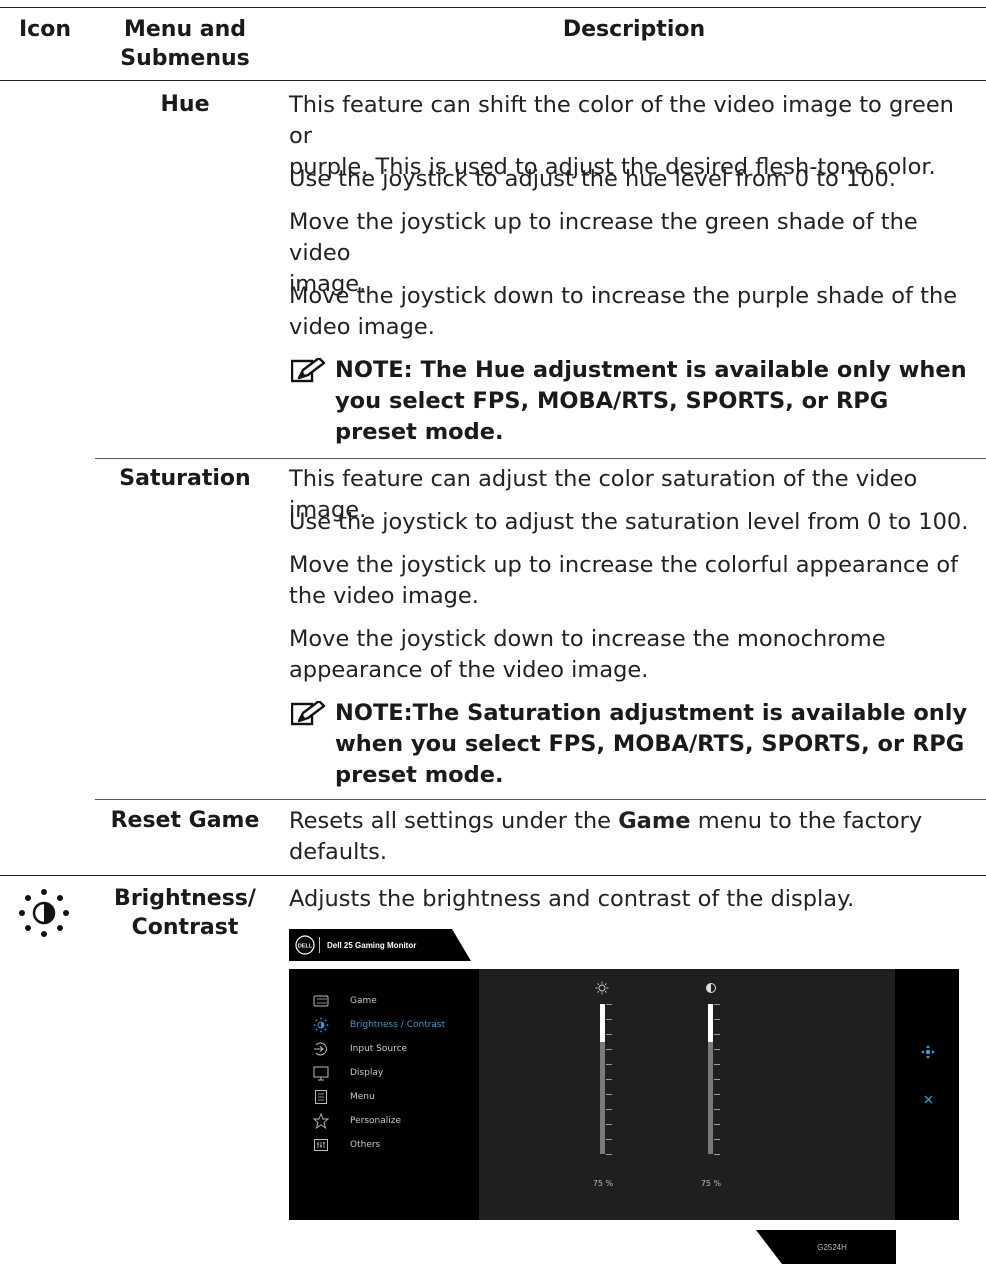  What do you see at coordinates (321, 1121) in the screenshot?
I see `star-icon` at bounding box center [321, 1121].